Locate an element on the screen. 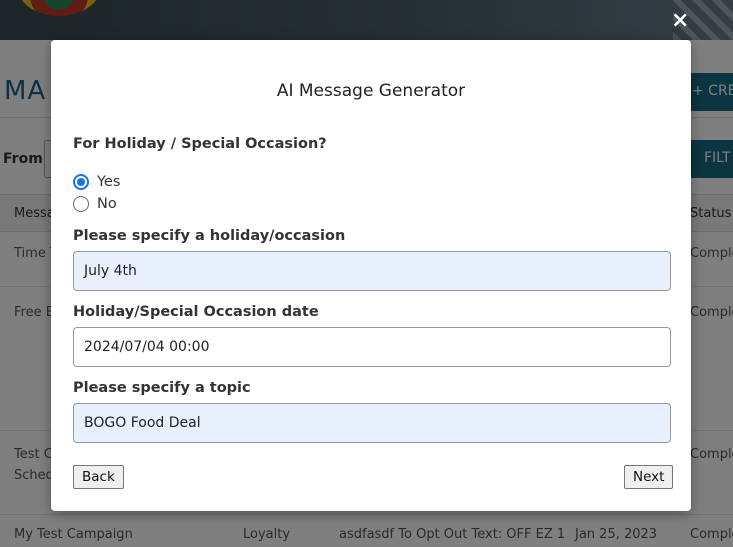 The width and height of the screenshot is (733, 547). radio-checked-icon is located at coordinates (81, 182).